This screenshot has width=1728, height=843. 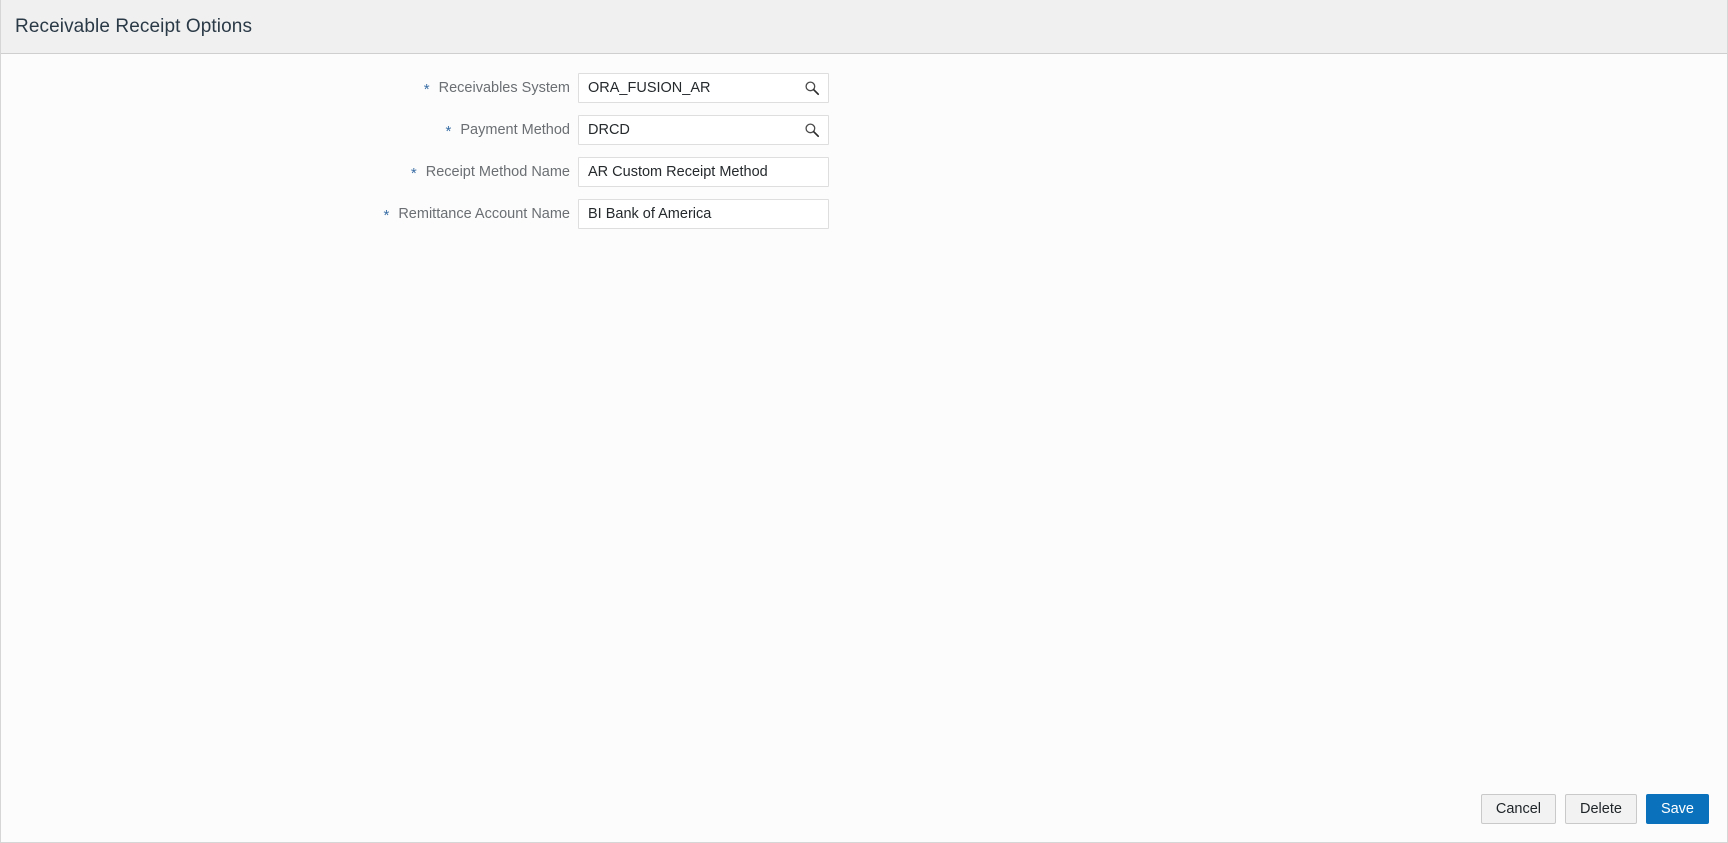 What do you see at coordinates (1518, 809) in the screenshot?
I see `cancel-button: Cancel` at bounding box center [1518, 809].